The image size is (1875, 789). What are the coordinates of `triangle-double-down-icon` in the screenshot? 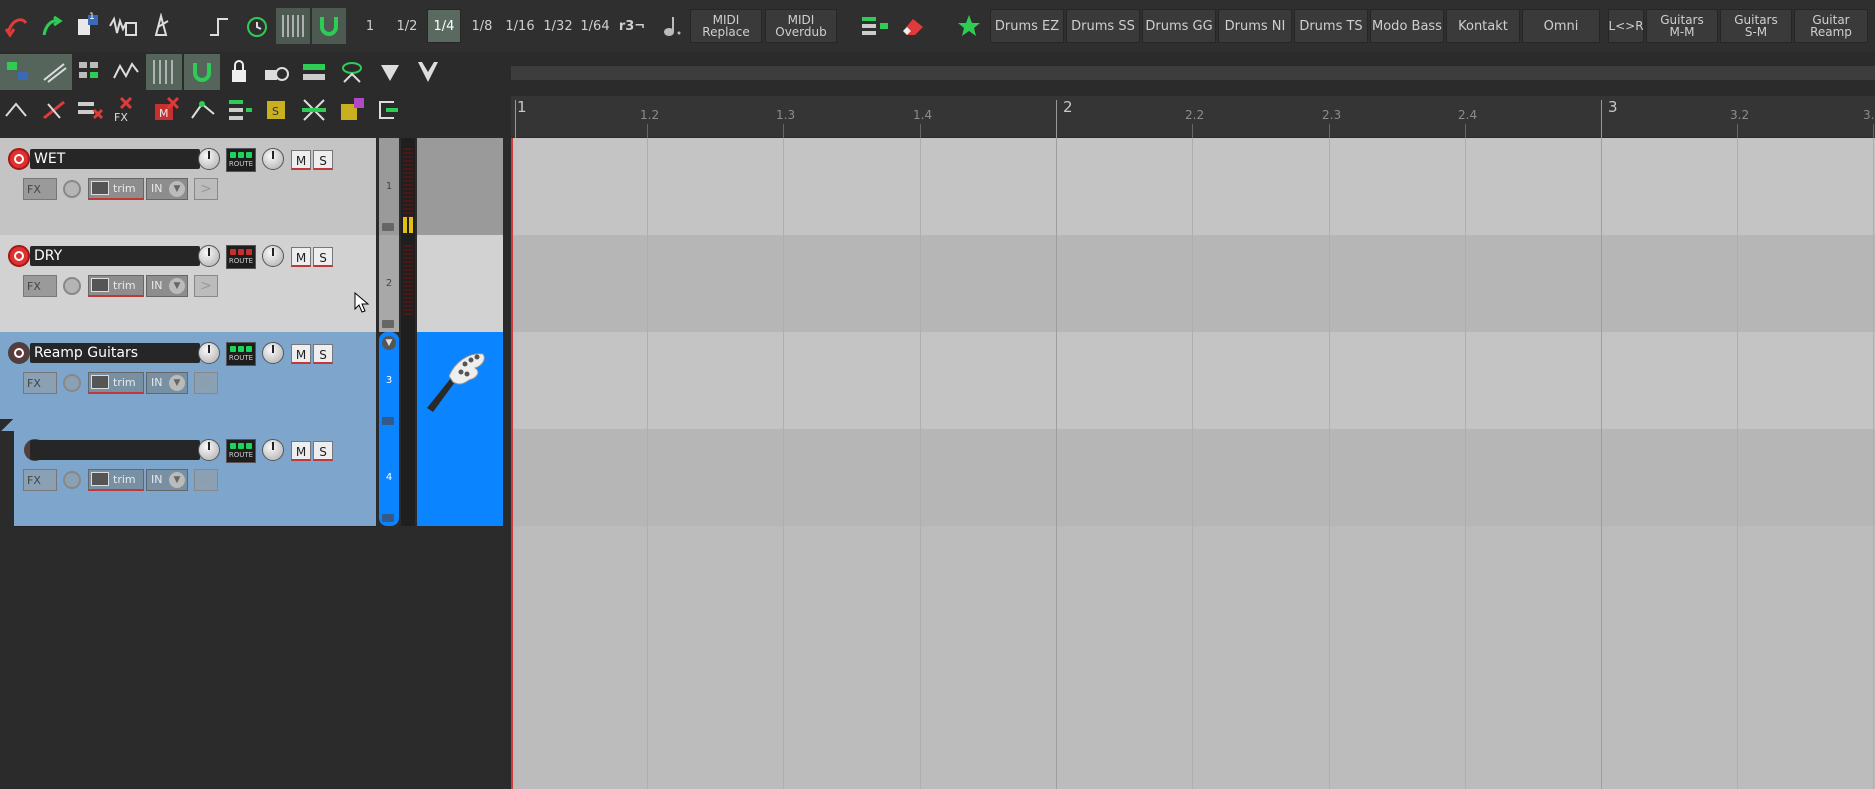 It's located at (428, 72).